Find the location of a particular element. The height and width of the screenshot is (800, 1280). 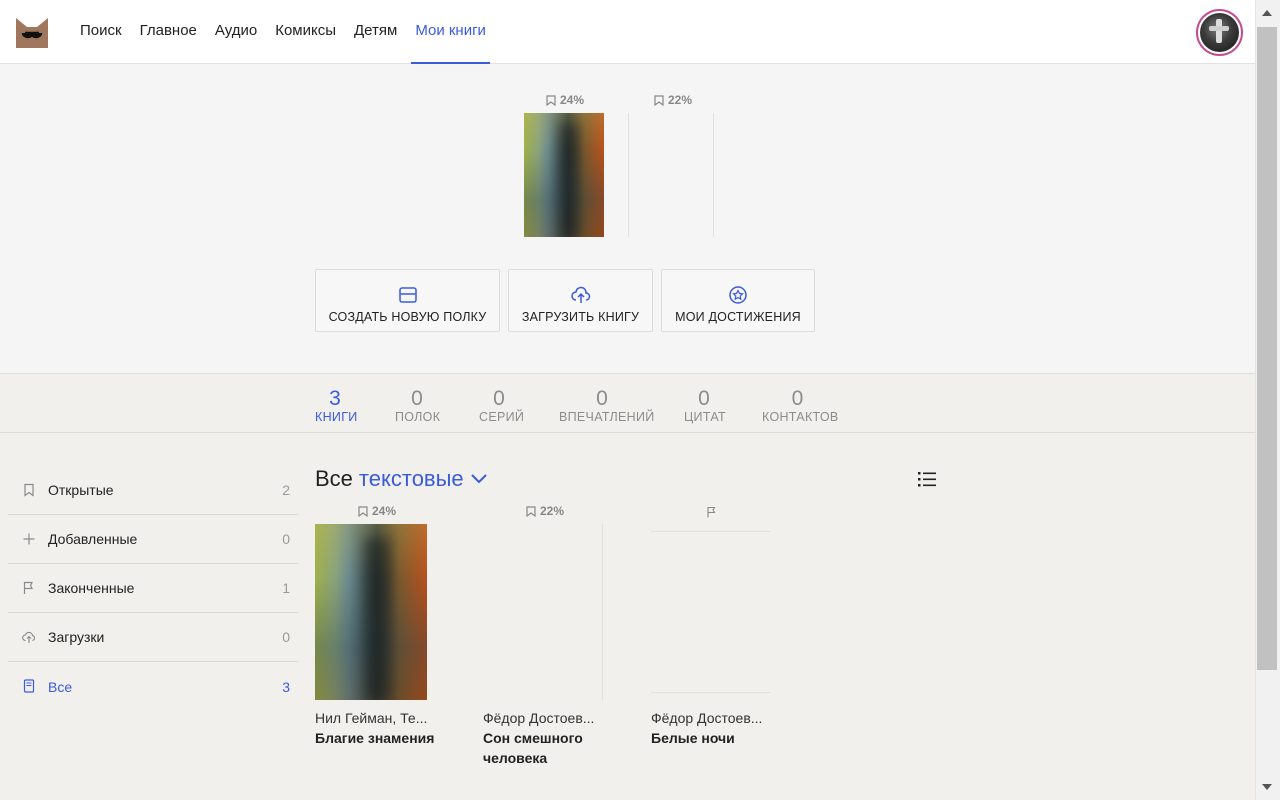

plus-icon is located at coordinates (29, 539).